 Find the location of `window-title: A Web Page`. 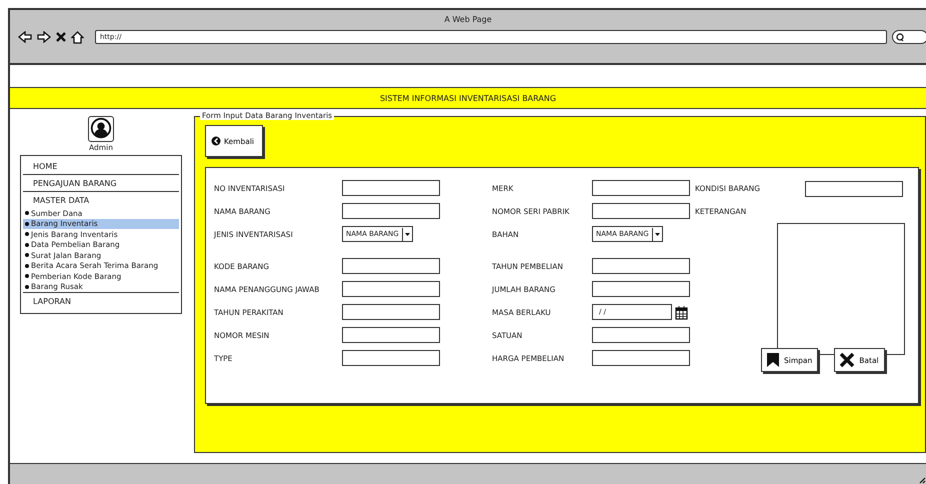

window-title: A Web Page is located at coordinates (468, 19).